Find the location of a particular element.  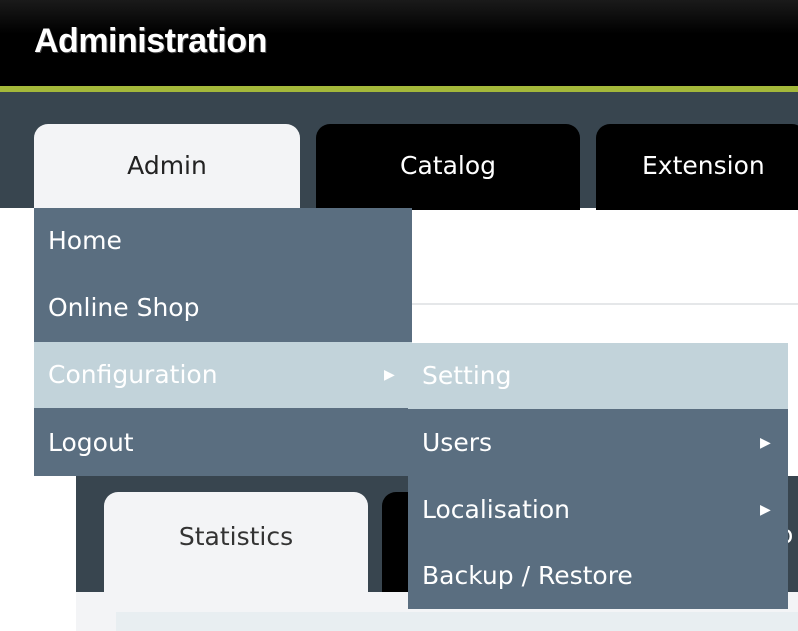

menu-item-label: Online Shop is located at coordinates (124, 307).